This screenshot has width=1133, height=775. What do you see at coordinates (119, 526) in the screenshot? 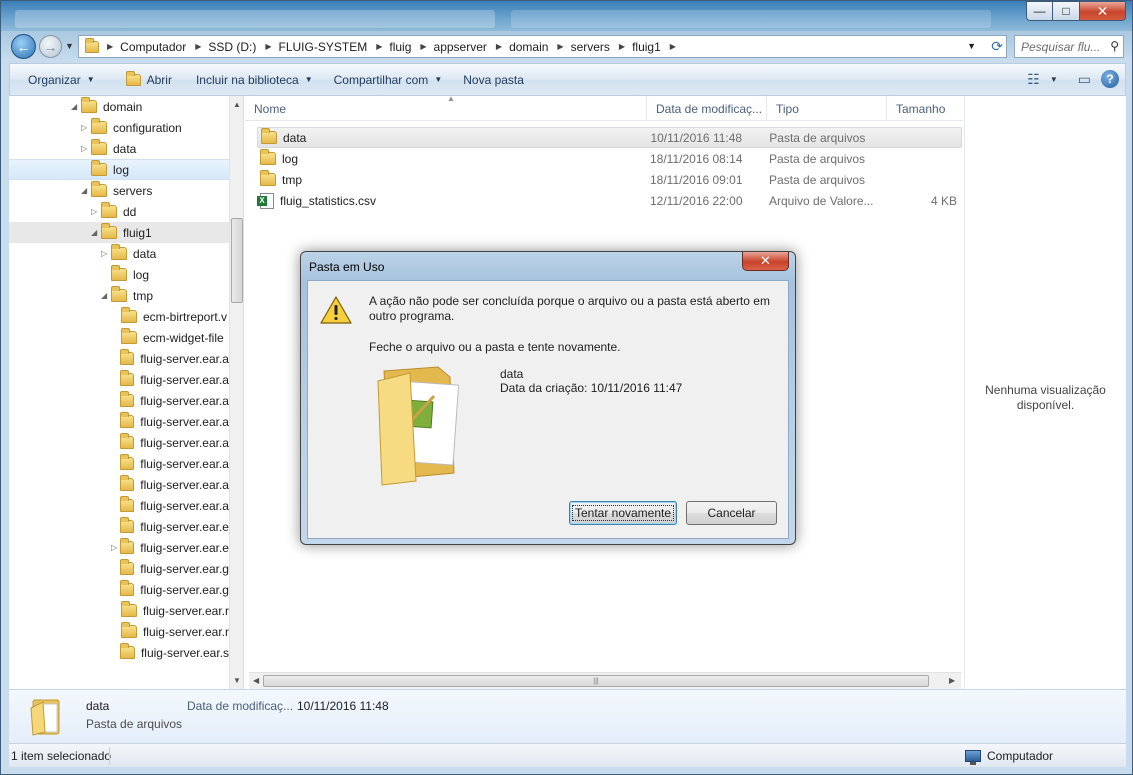
I see `tree-item: fluig-server.ear.e` at bounding box center [119, 526].